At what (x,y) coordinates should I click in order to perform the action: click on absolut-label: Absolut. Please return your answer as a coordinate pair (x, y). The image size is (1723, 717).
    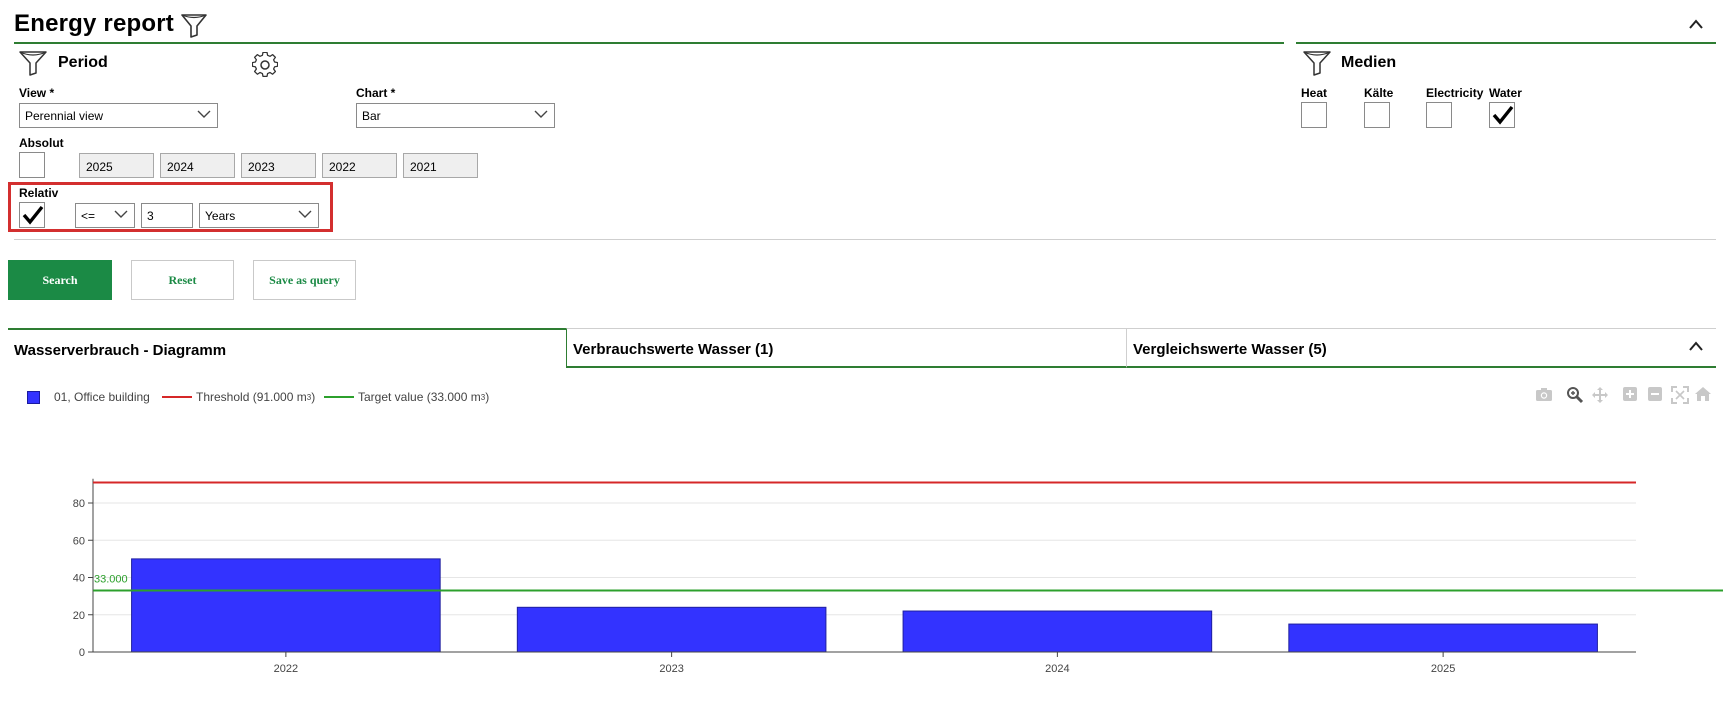
    Looking at the image, I should click on (41, 143).